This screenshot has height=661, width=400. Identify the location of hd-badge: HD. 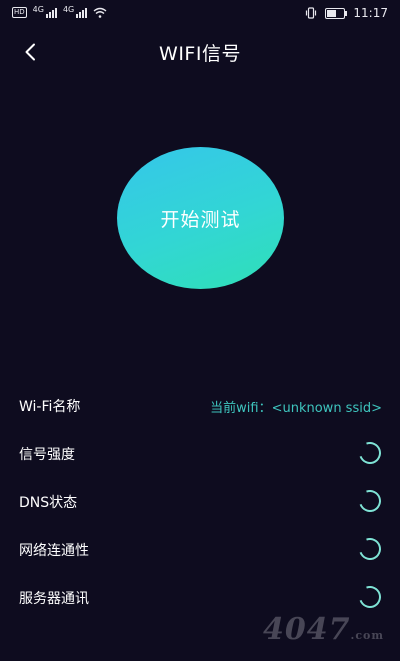
(19, 12).